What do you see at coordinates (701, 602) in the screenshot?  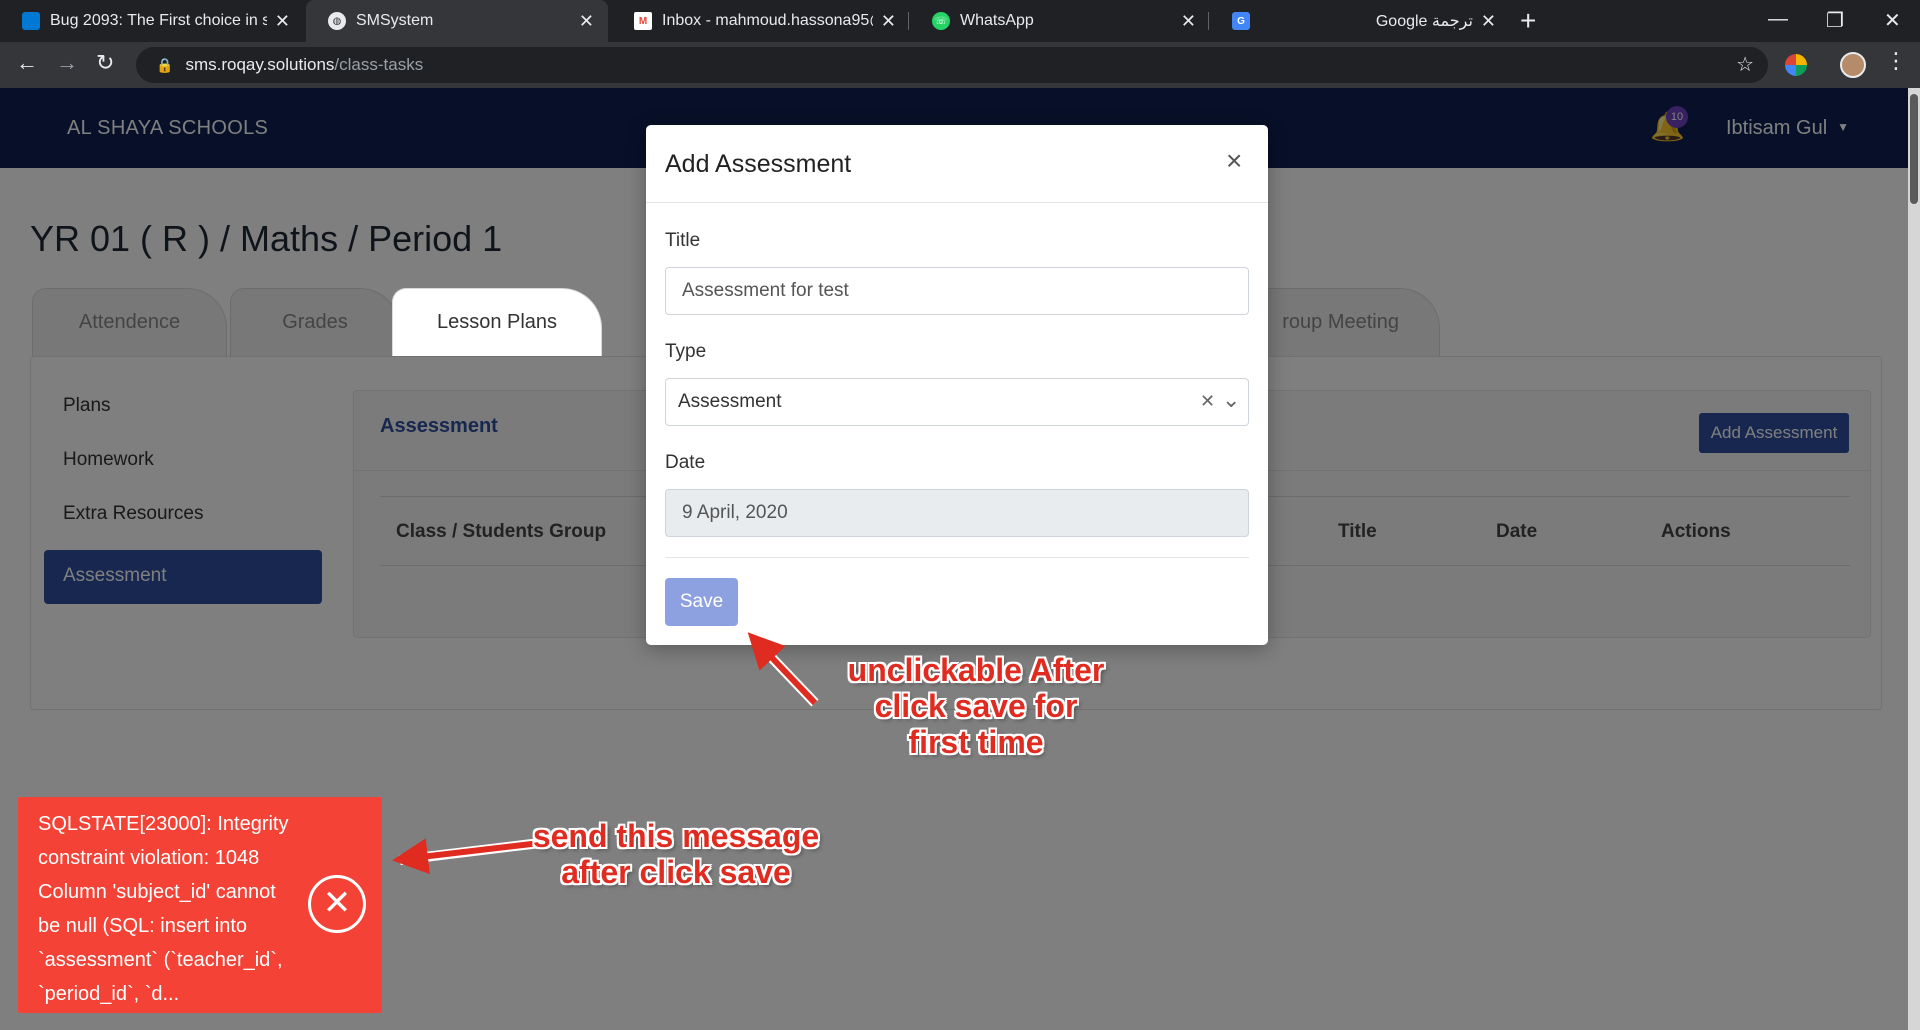 I see `save-button: Save` at bounding box center [701, 602].